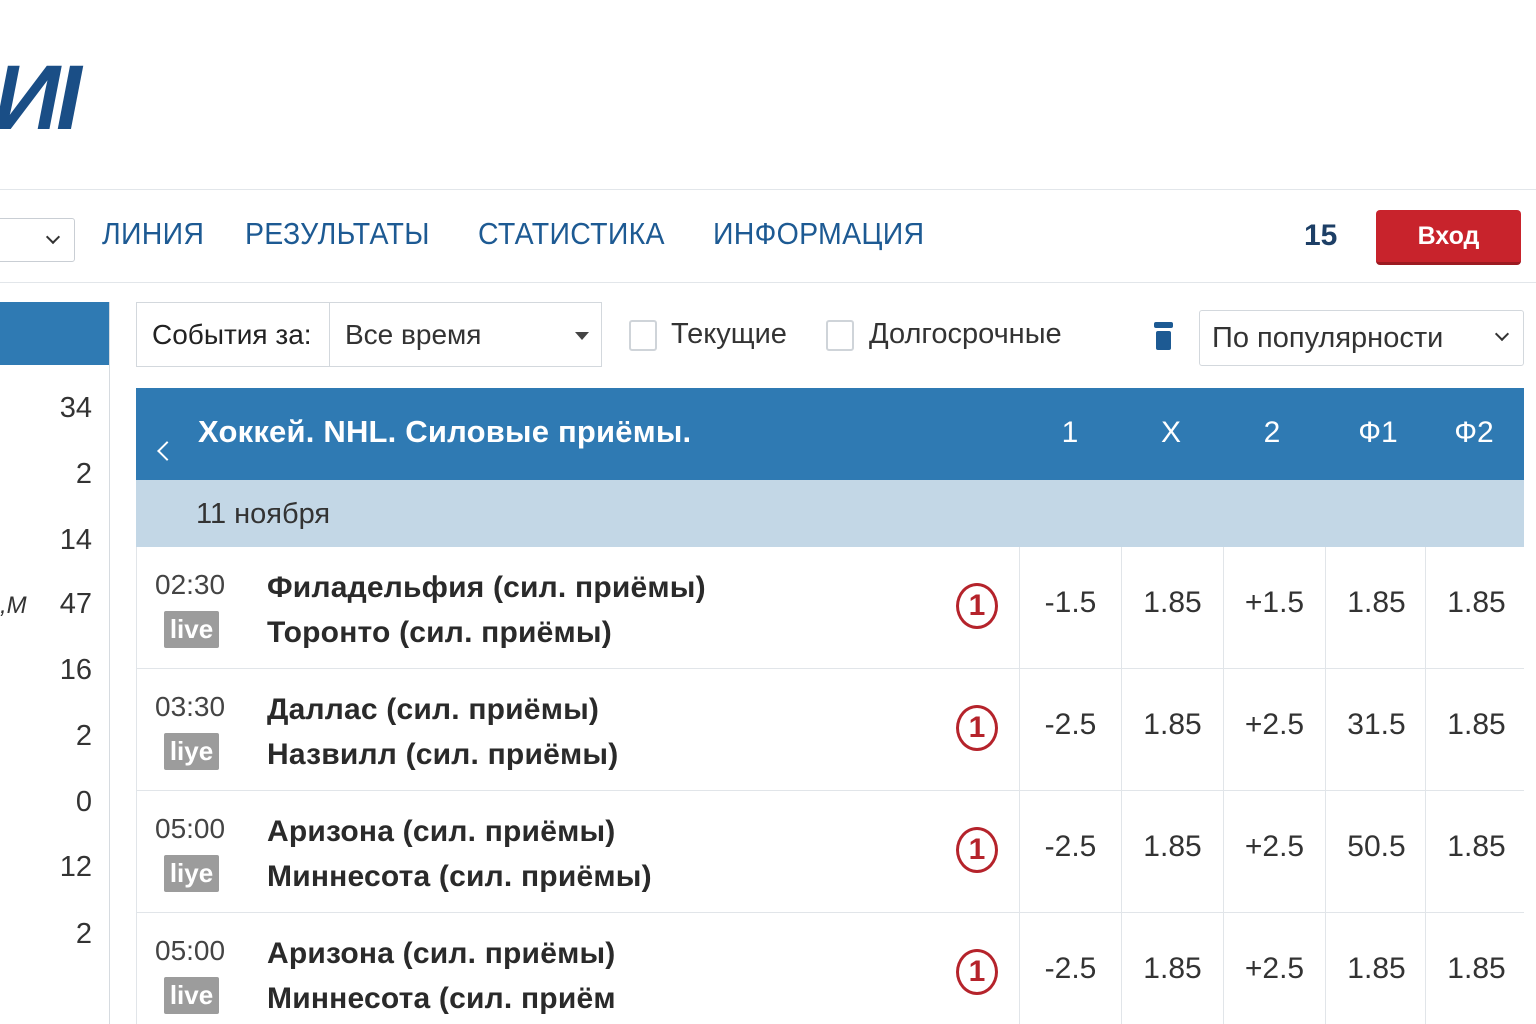  I want to click on league-title: Хоккей. NHL. Силовые приёмы., so click(445, 431).